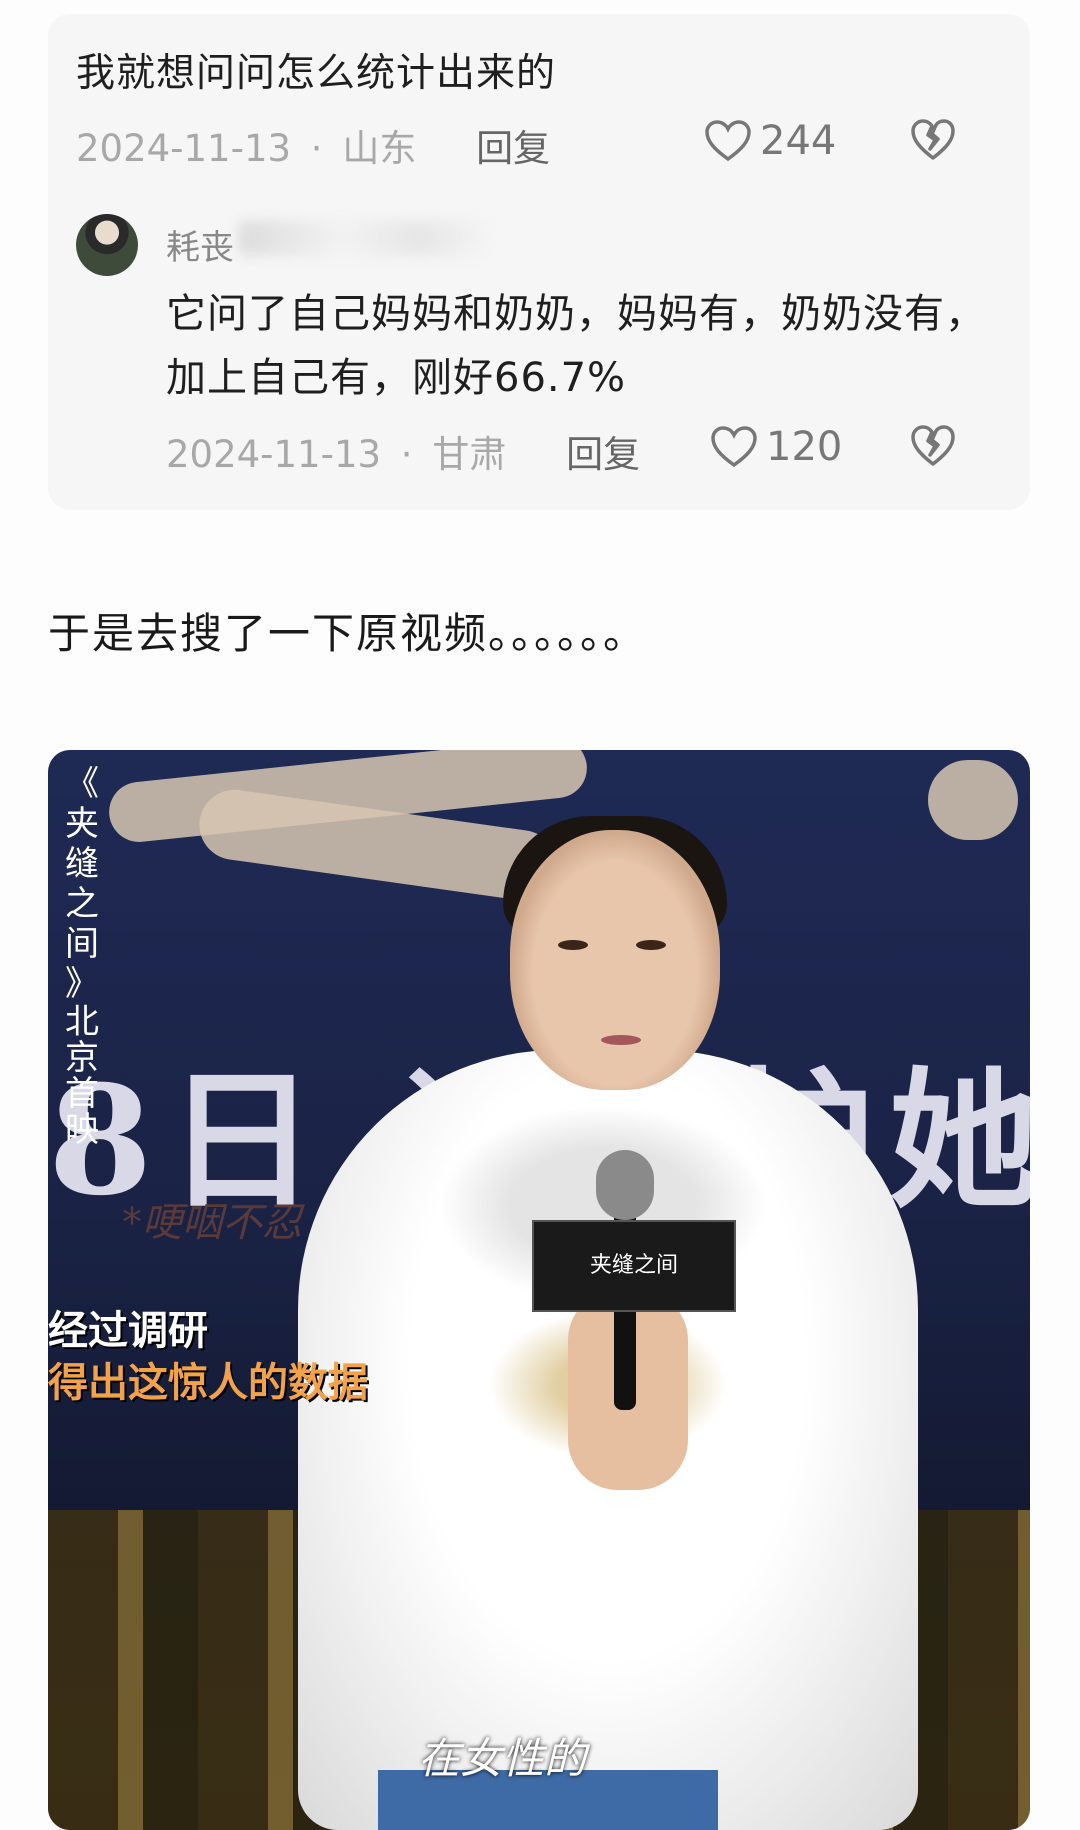 Image resolution: width=1080 pixels, height=1830 pixels. Describe the element at coordinates (82, 824) in the screenshot. I see `side-title-char: 夹` at that location.